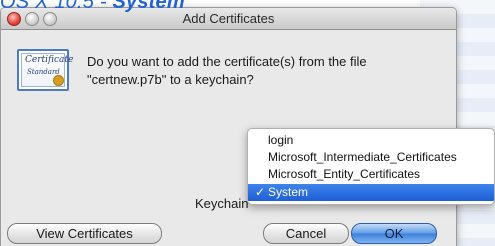 This screenshot has width=495, height=246. What do you see at coordinates (49, 60) in the screenshot?
I see `certificate-icon-title: Certificate` at bounding box center [49, 60].